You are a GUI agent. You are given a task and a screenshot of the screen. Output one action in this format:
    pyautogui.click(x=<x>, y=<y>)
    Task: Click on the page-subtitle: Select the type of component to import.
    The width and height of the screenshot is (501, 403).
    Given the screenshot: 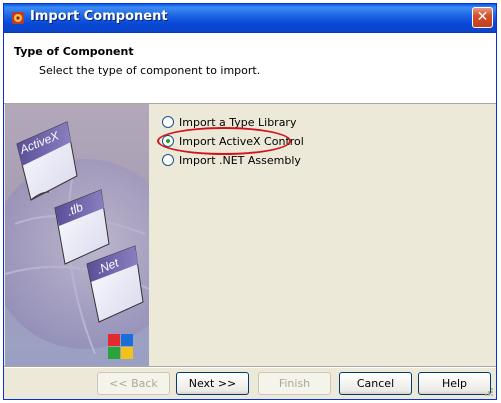 What is the action you would take?
    pyautogui.click(x=150, y=70)
    